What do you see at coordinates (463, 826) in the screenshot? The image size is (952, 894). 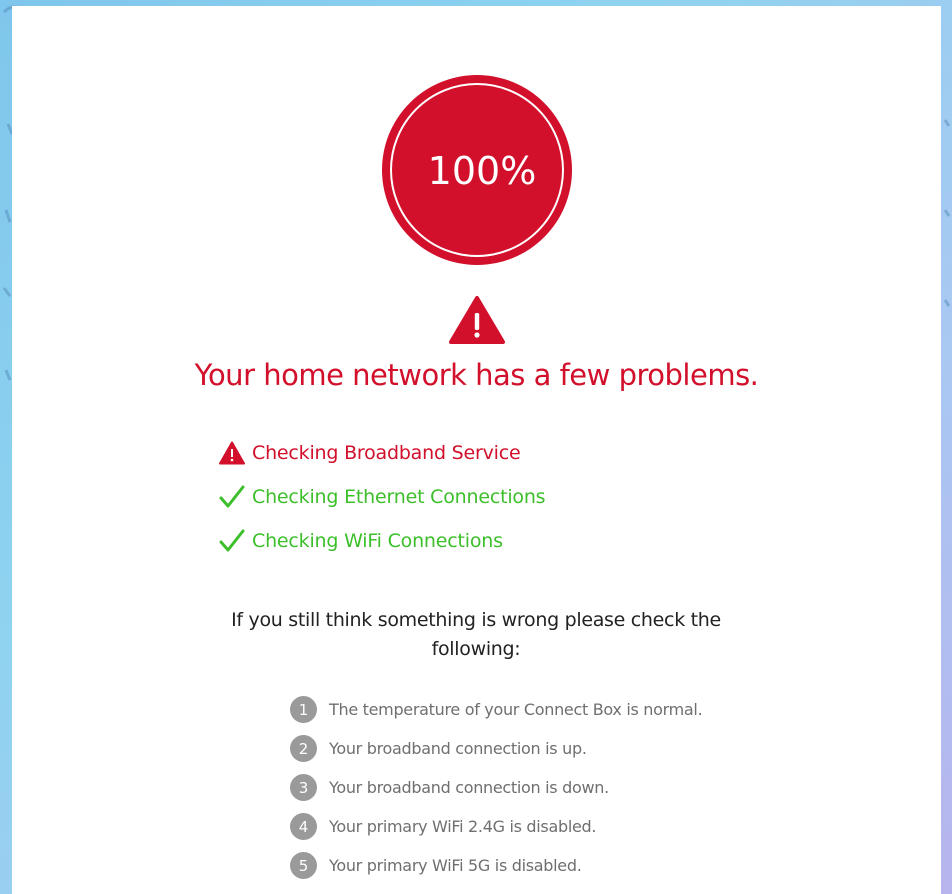 I see `tip-text: Your primary WiFi 2.4G is disabled.` at bounding box center [463, 826].